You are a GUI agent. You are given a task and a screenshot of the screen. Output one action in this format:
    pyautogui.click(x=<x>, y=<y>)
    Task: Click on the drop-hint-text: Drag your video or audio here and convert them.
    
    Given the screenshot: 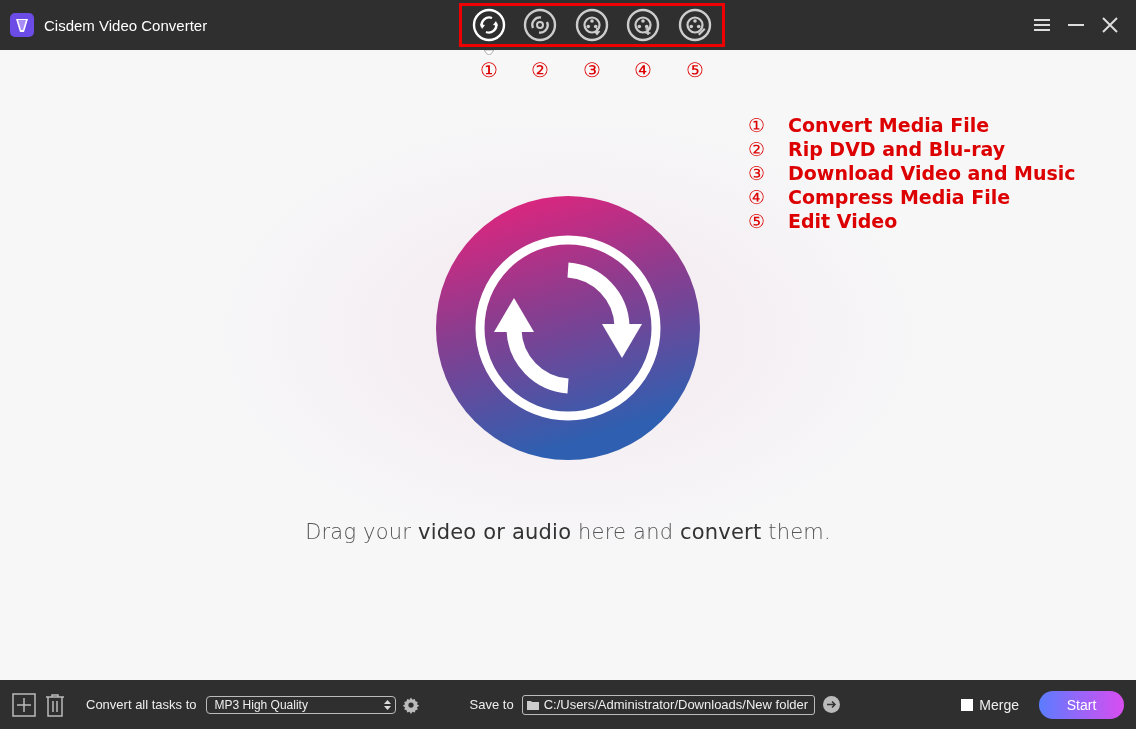 What is the action you would take?
    pyautogui.click(x=568, y=532)
    